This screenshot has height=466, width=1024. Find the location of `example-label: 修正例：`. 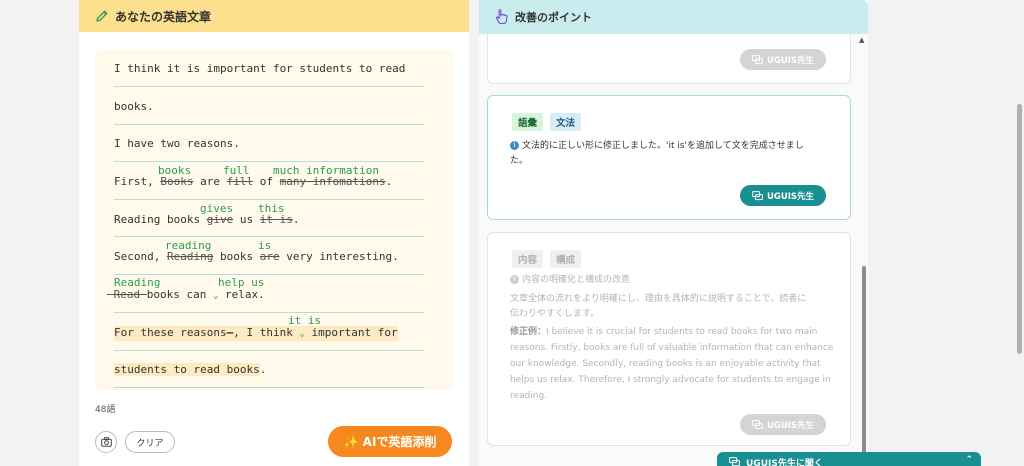

example-label: 修正例： is located at coordinates (528, 332).